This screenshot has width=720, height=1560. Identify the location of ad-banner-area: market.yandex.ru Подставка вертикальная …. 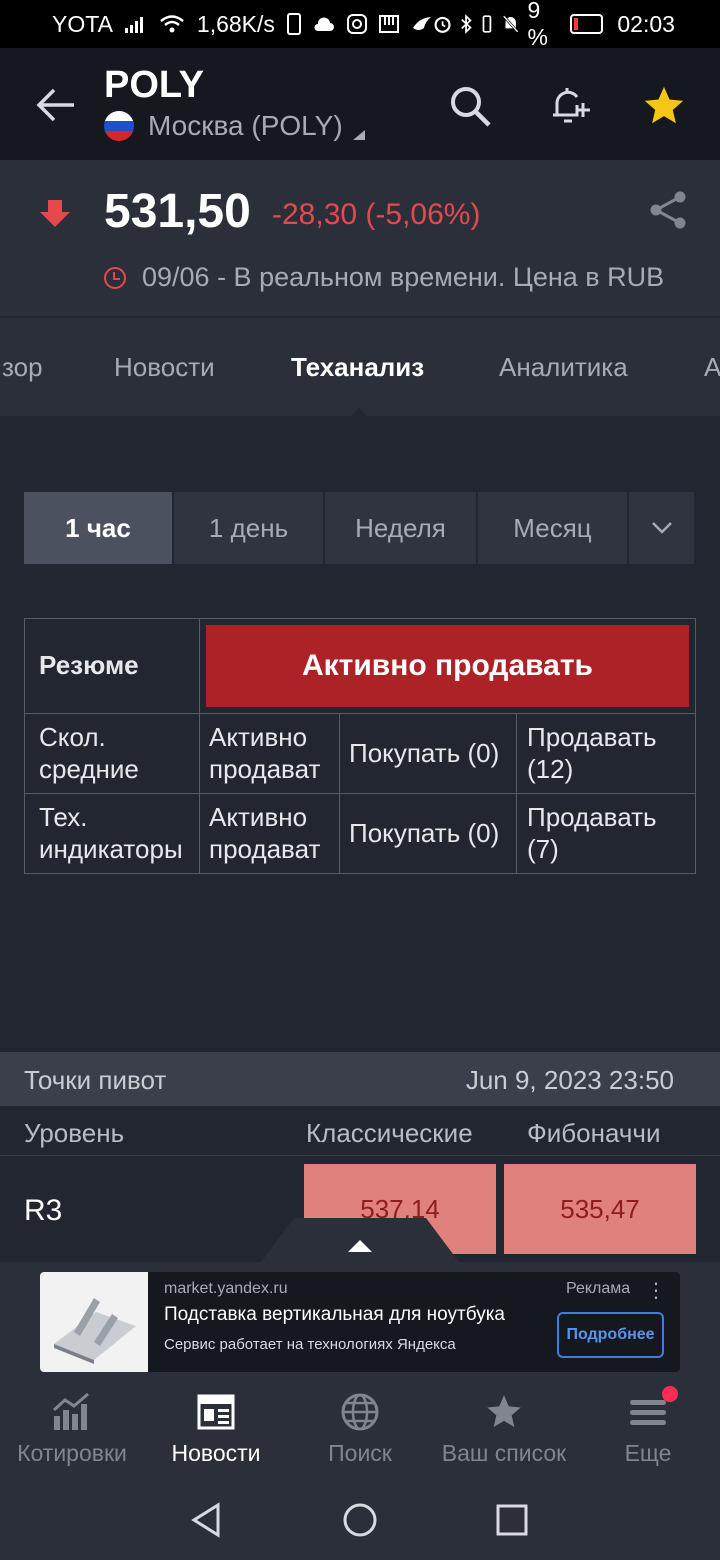
(360, 1321).